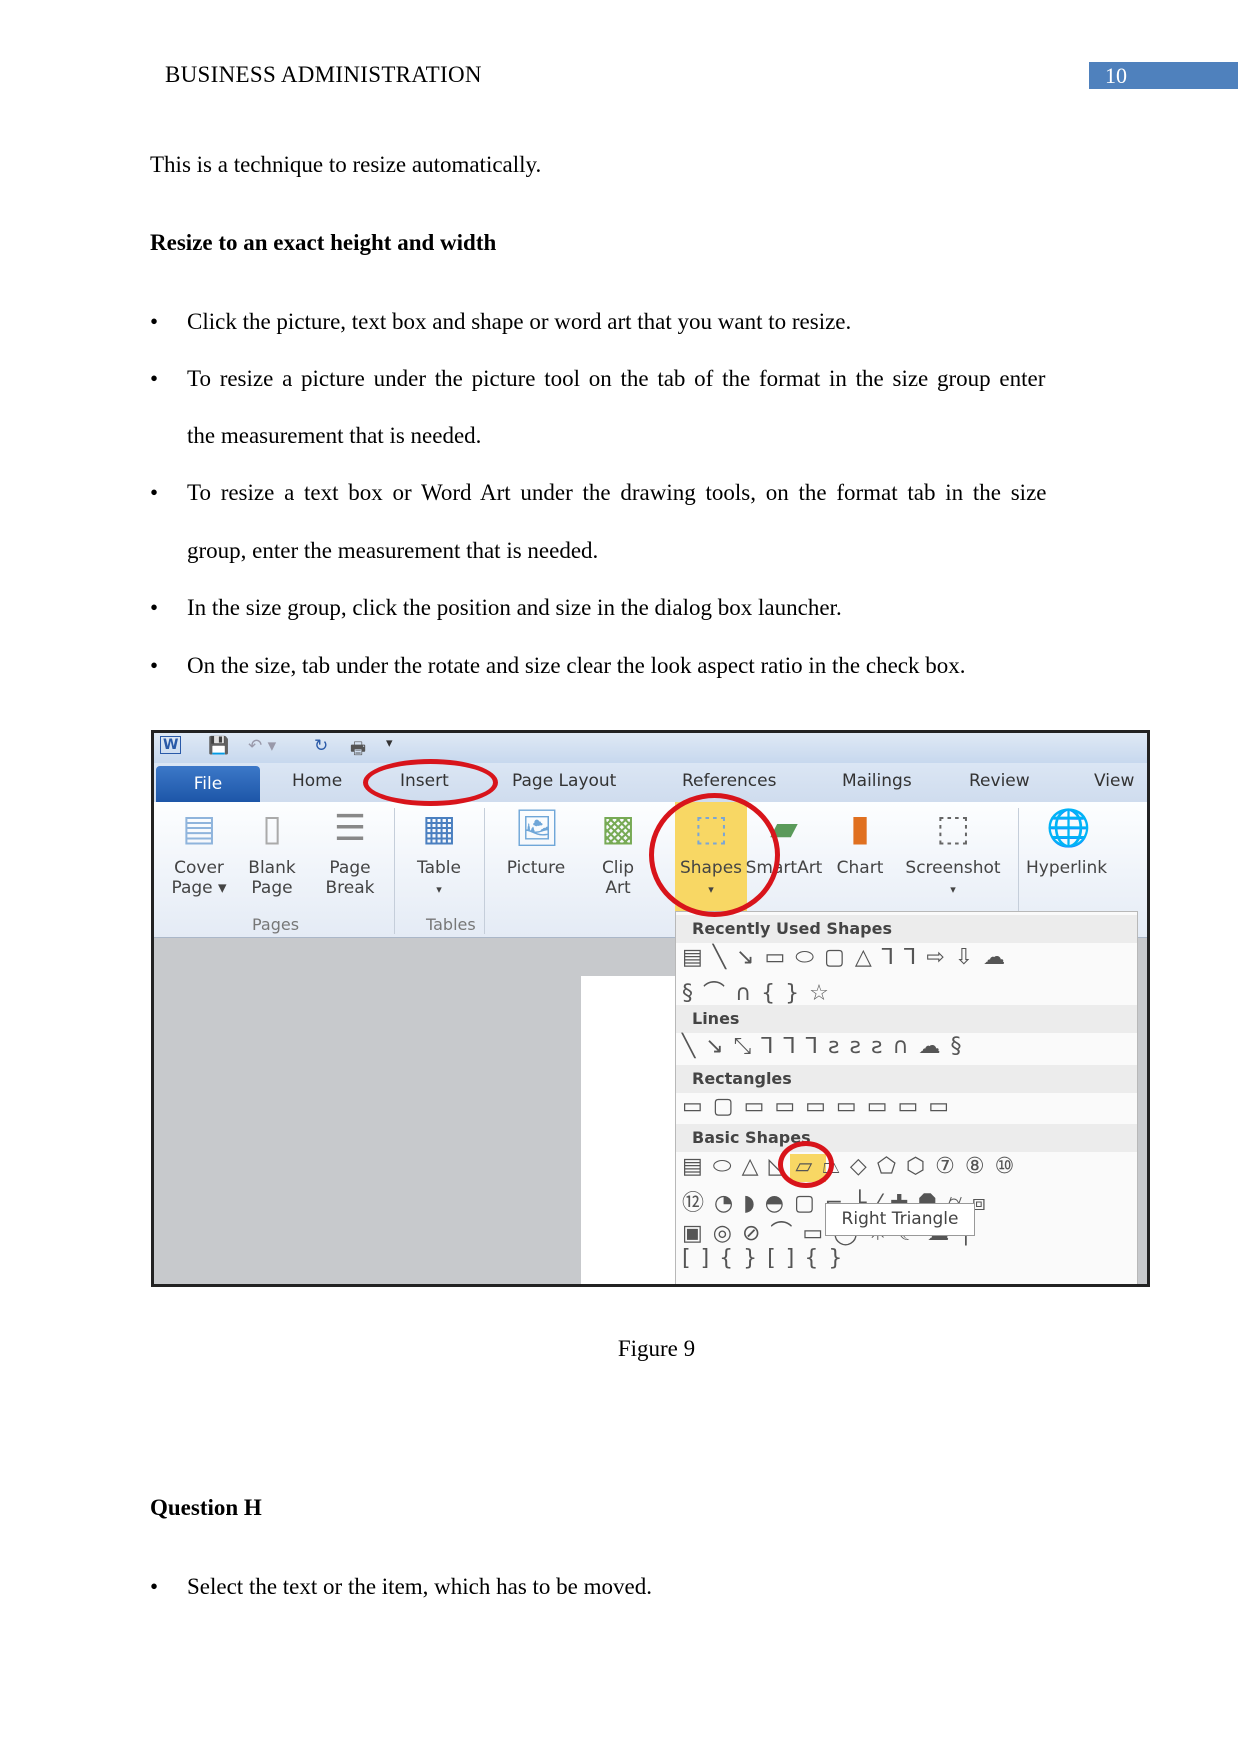  What do you see at coordinates (219, 746) in the screenshot?
I see `save-icon: 💾` at bounding box center [219, 746].